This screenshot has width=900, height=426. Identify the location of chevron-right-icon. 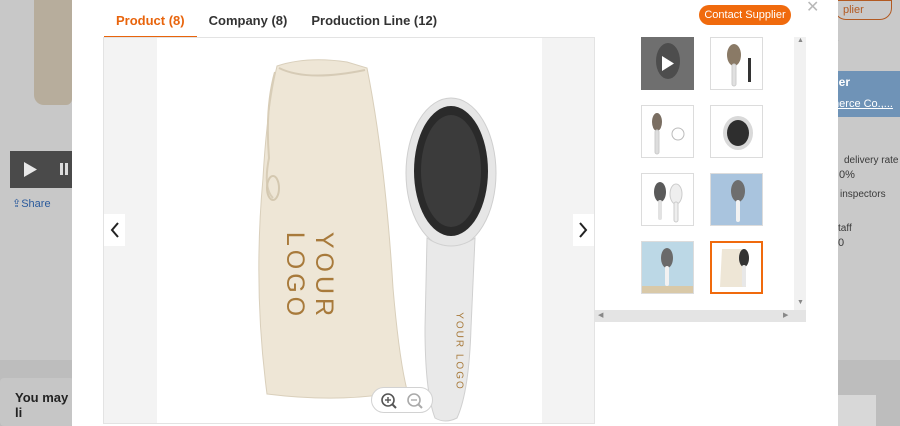
(583, 230).